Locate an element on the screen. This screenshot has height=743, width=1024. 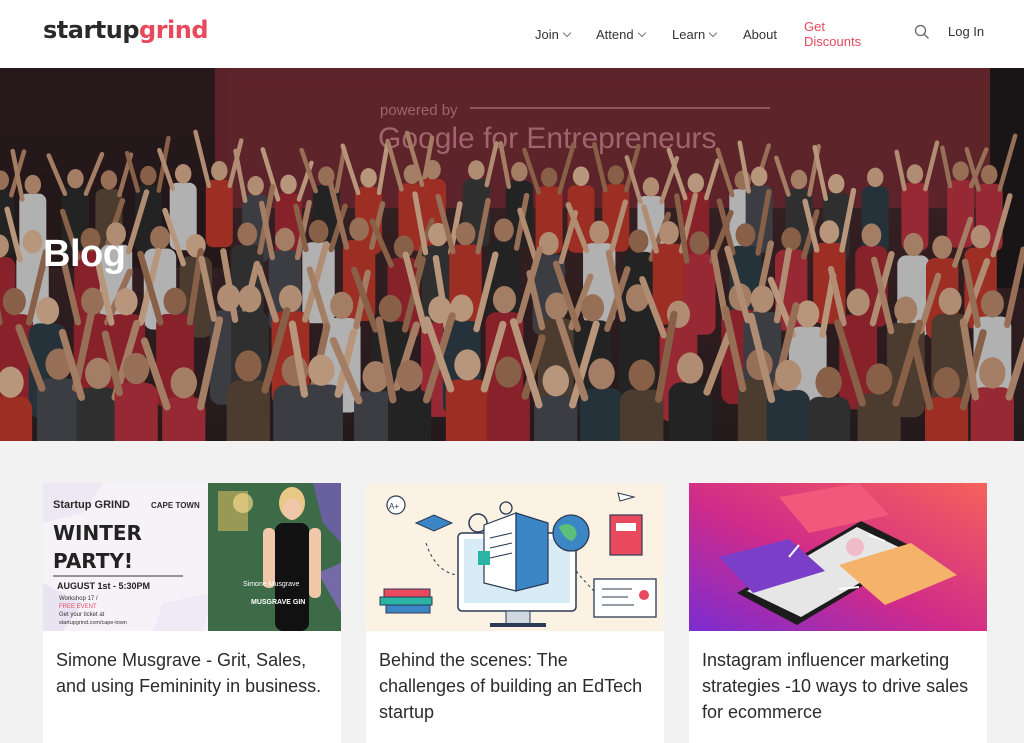
page-title: Blog is located at coordinates (84, 254).